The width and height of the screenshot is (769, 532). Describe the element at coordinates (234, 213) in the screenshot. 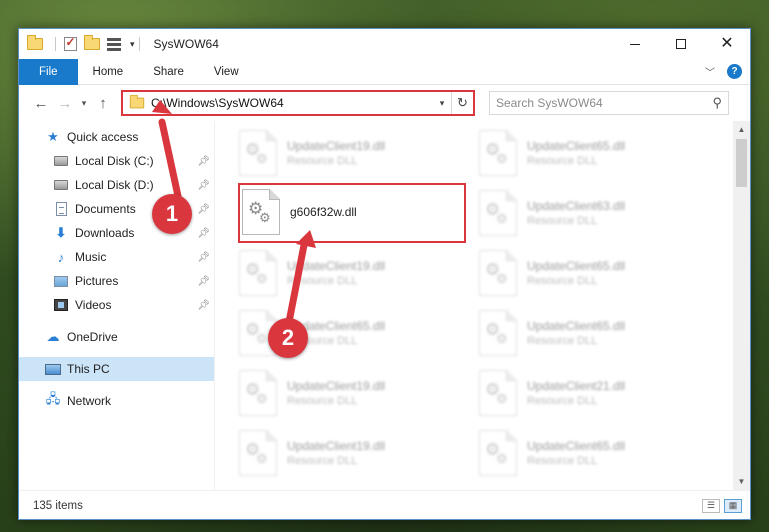

I see `annotation-arrows` at that location.